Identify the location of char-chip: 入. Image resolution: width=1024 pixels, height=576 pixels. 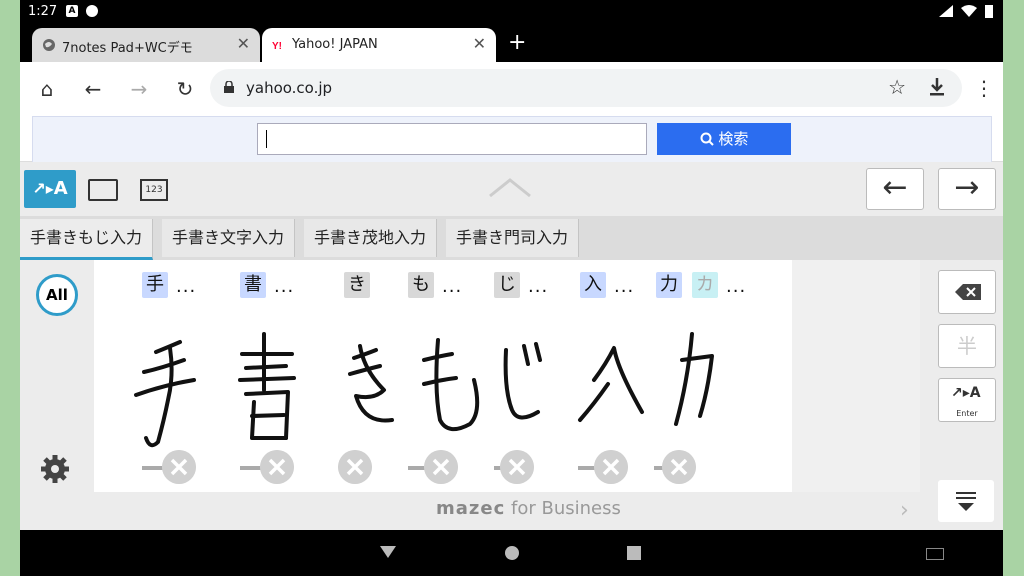
(593, 285).